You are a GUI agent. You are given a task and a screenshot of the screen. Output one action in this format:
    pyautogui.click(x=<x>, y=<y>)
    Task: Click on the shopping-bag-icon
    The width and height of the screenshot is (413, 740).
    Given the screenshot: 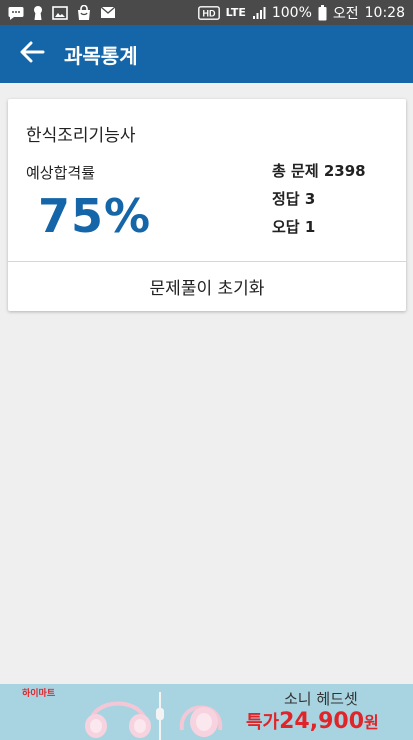 What is the action you would take?
    pyautogui.click(x=84, y=12)
    